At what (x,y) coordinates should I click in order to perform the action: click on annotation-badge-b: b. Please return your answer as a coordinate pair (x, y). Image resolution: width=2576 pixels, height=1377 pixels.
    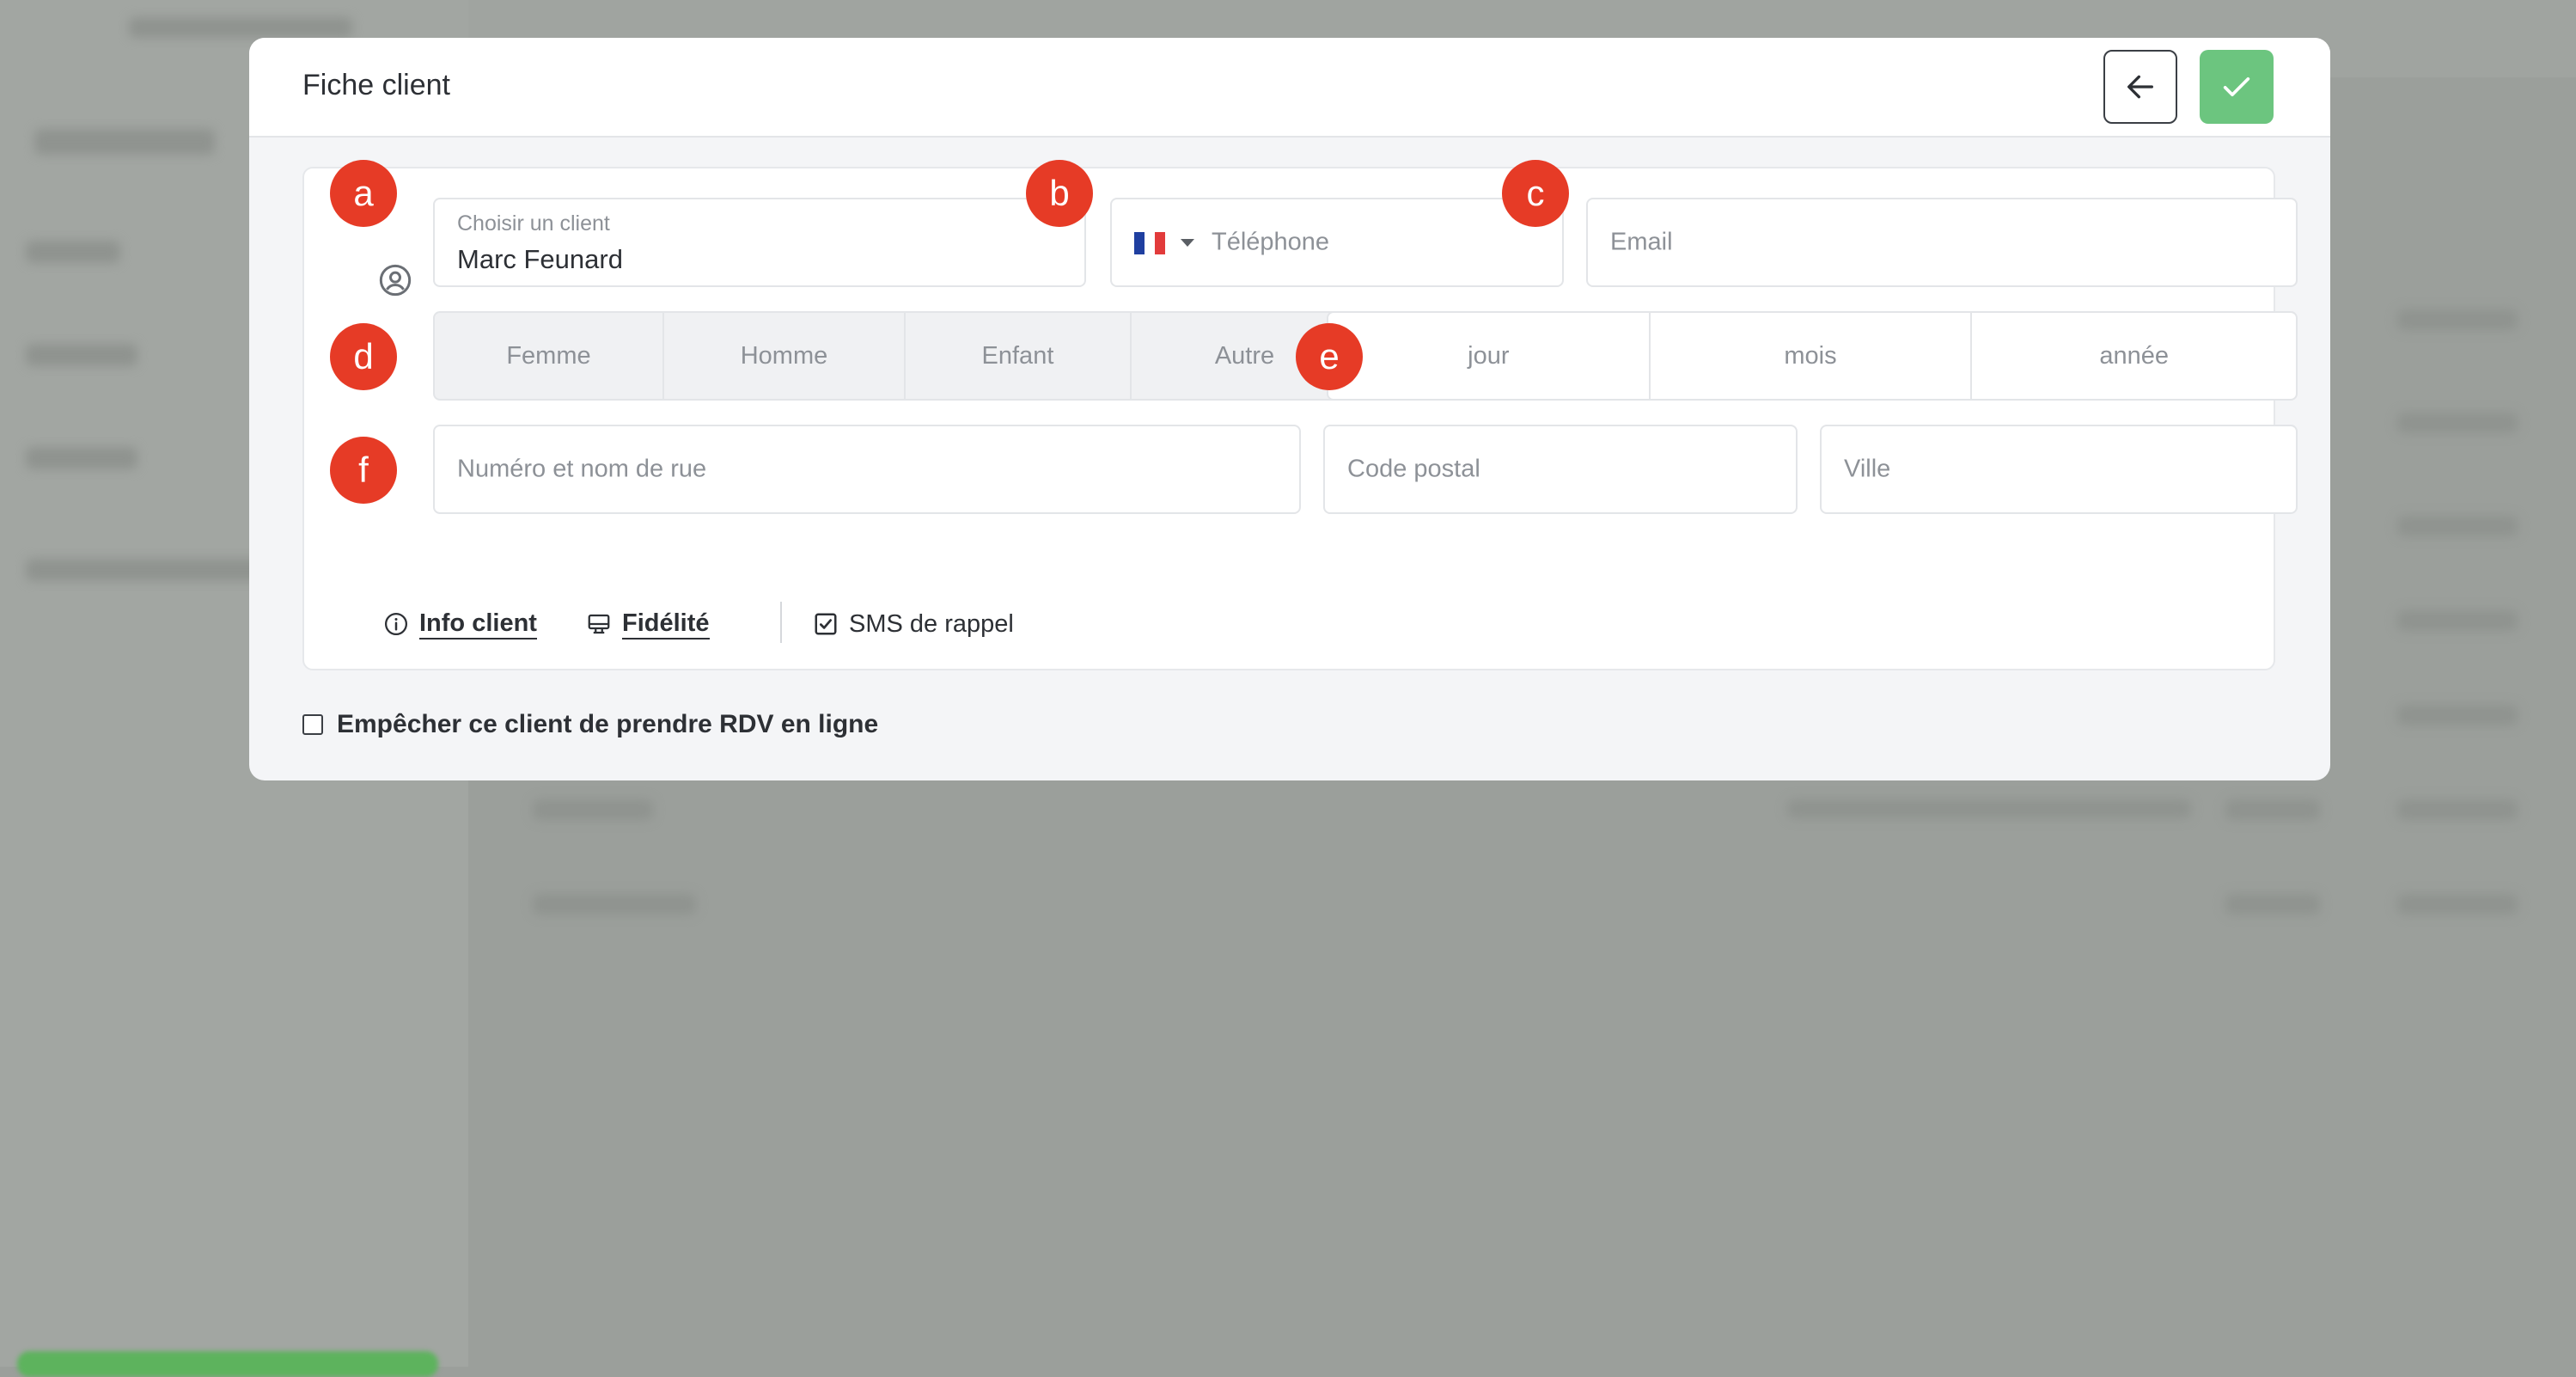
    Looking at the image, I should click on (1059, 193).